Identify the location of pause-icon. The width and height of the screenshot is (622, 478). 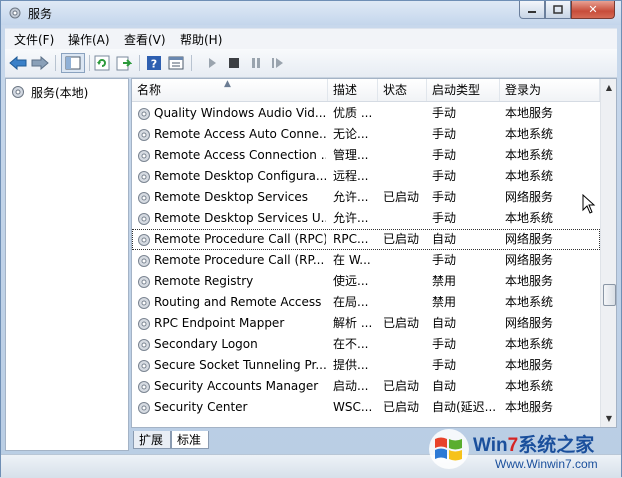
(256, 63).